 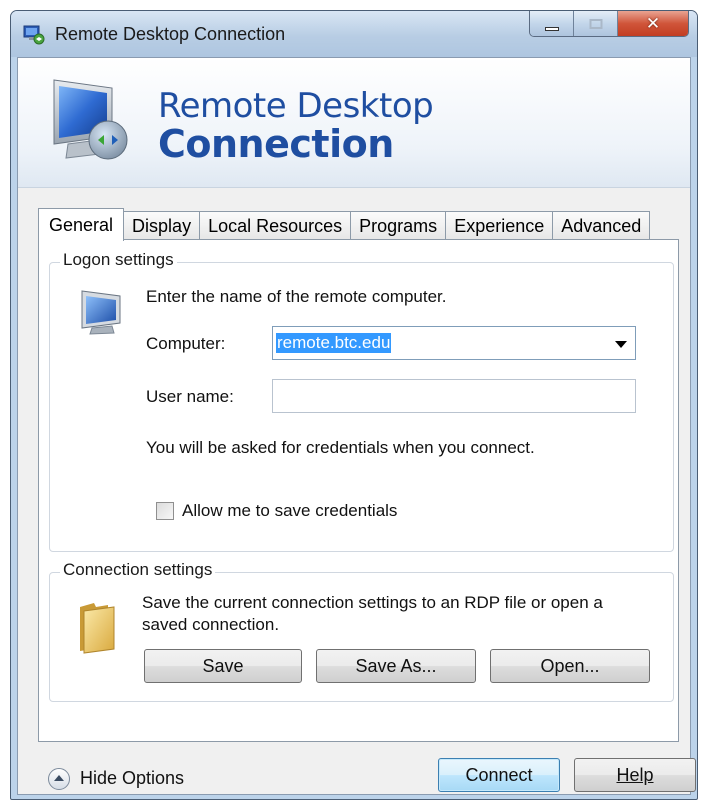 I want to click on connection-description-line2: saved connection., so click(x=211, y=624).